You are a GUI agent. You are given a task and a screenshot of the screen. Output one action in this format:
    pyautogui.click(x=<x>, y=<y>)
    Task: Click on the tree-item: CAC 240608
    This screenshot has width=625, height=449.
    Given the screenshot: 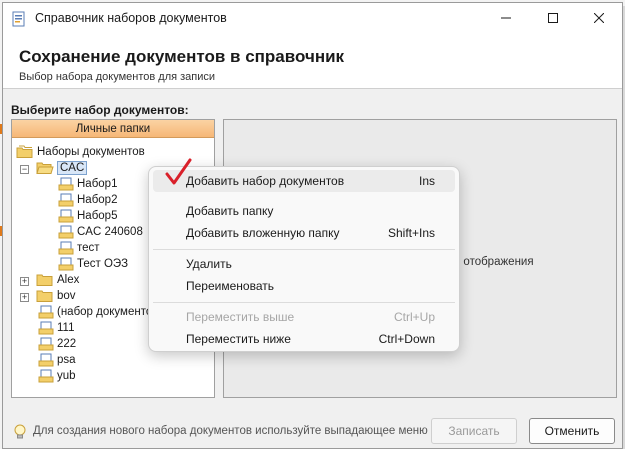 What is the action you would take?
    pyautogui.click(x=100, y=232)
    